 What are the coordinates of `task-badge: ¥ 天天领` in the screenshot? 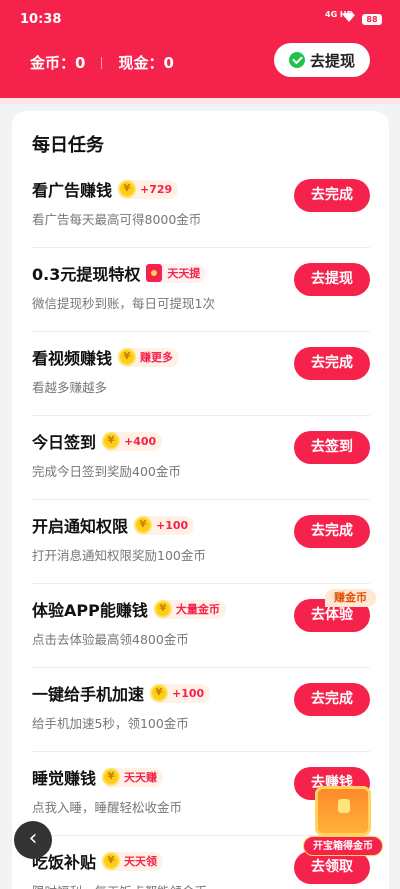 It's located at (133, 861).